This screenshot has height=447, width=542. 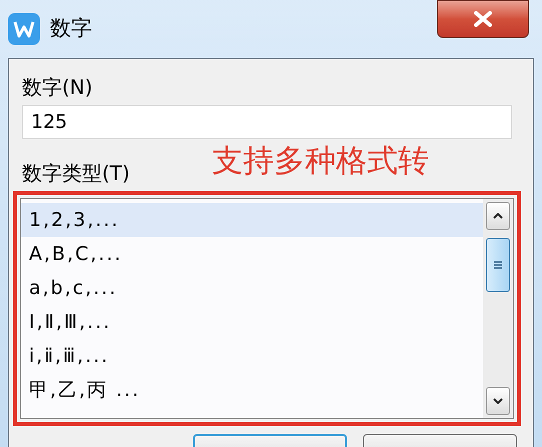 I want to click on app-logo-icon, so click(x=24, y=29).